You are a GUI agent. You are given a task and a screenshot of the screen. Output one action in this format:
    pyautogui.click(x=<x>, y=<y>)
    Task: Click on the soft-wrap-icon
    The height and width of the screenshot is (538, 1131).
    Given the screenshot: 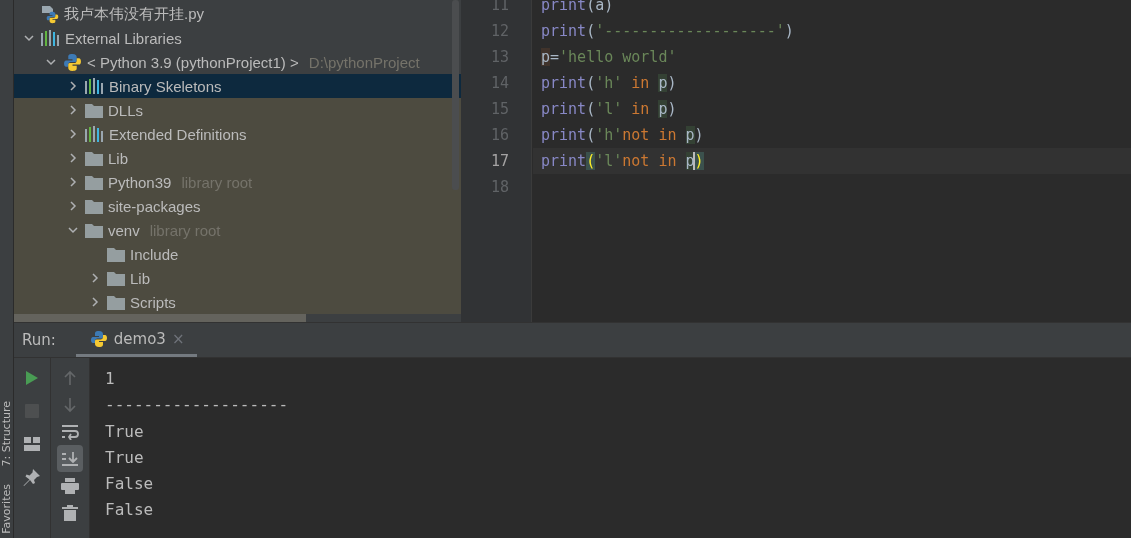 What is the action you would take?
    pyautogui.click(x=70, y=431)
    